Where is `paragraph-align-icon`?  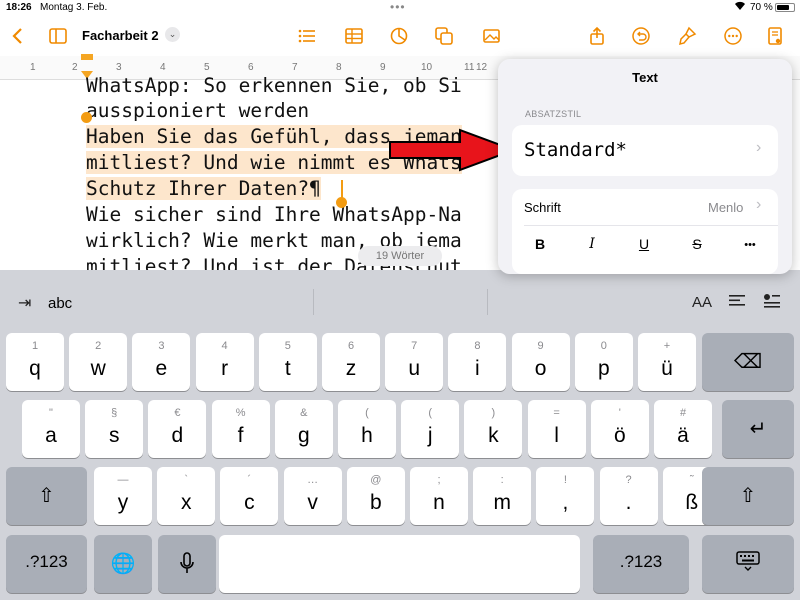
paragraph-align-icon is located at coordinates (737, 303).